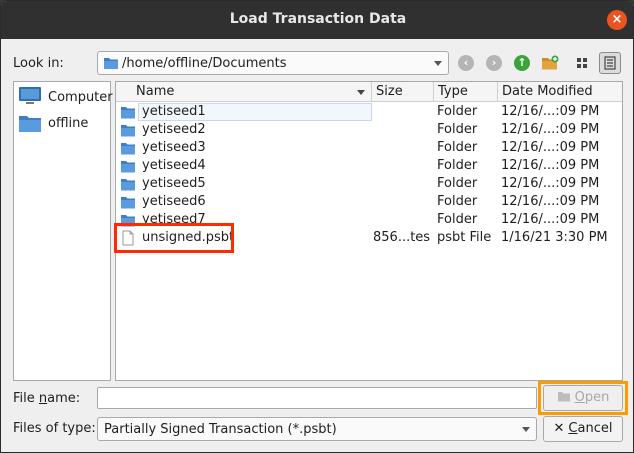 The width and height of the screenshot is (634, 453). I want to click on files-of-type-combo: Partially Signed Transaction (*.psbt), so click(317, 429).